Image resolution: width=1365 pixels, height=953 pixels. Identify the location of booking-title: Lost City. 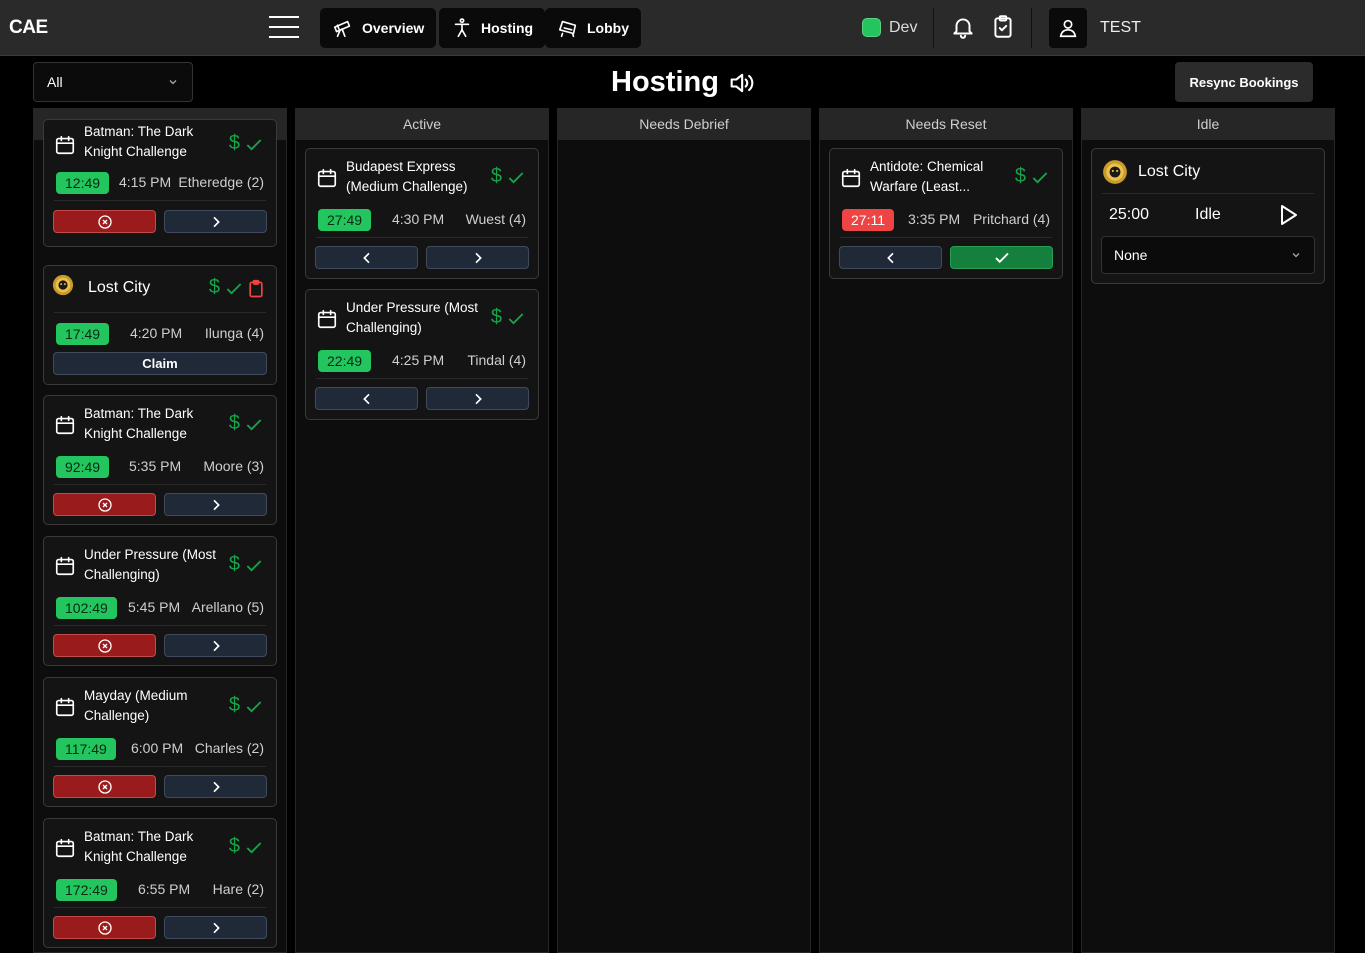
(119, 287).